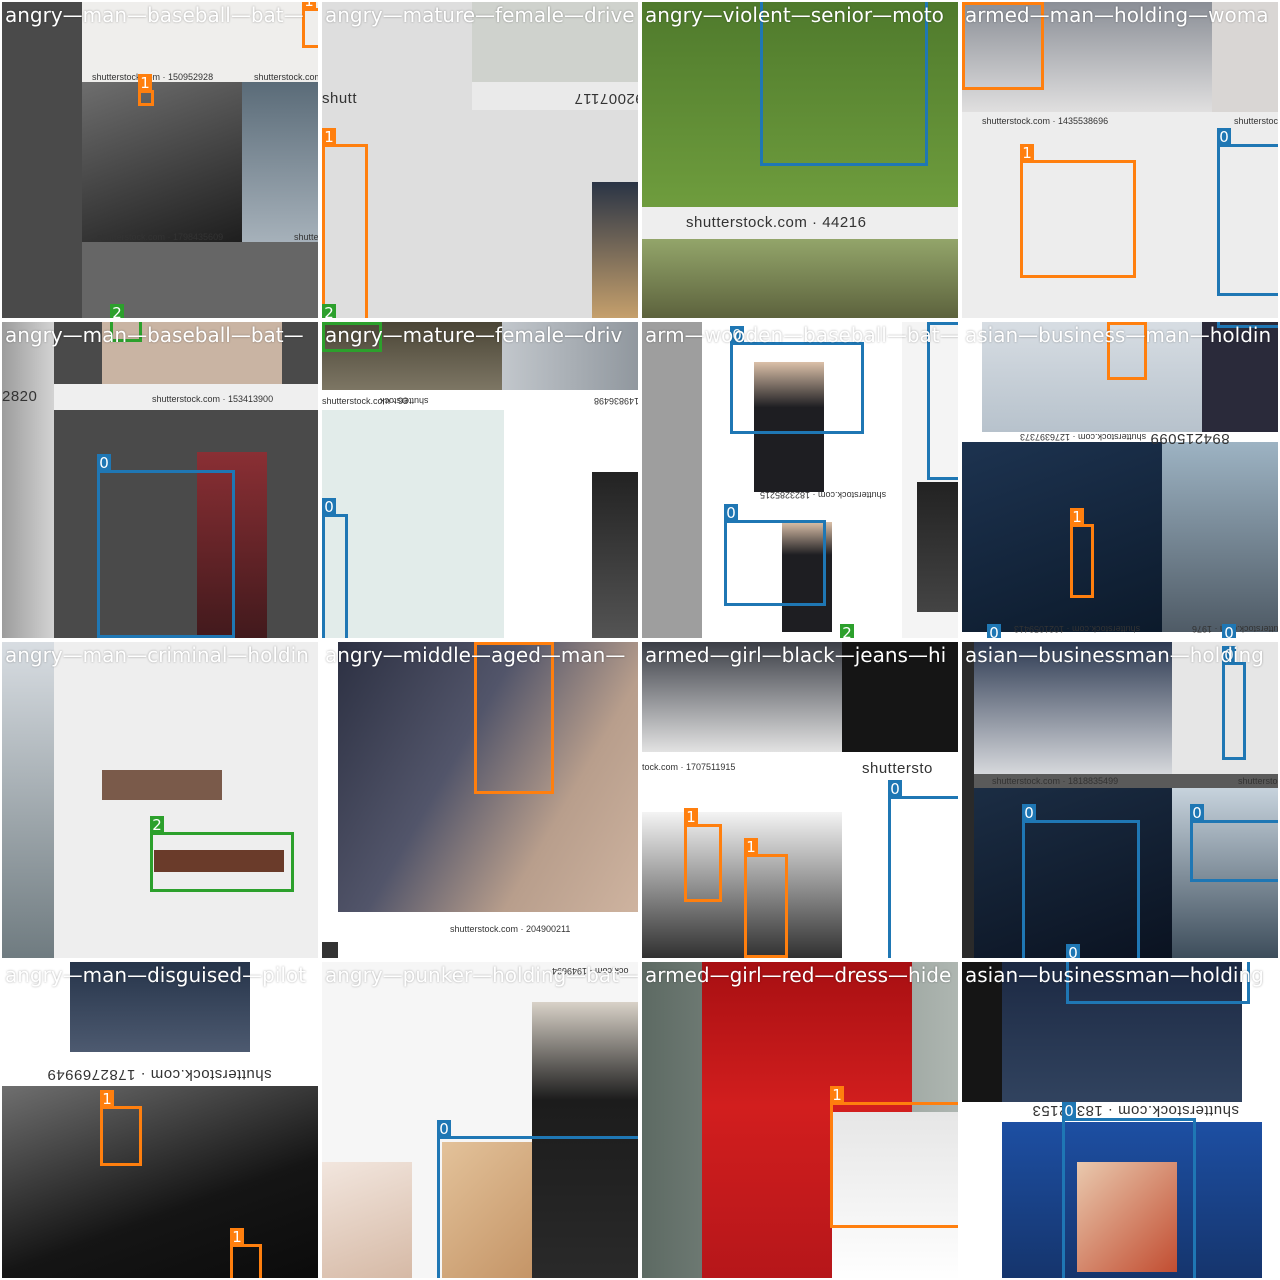 The image size is (1280, 1280). I want to click on watermark-text: shutterstock.com · 1823285215, so click(823, 495).